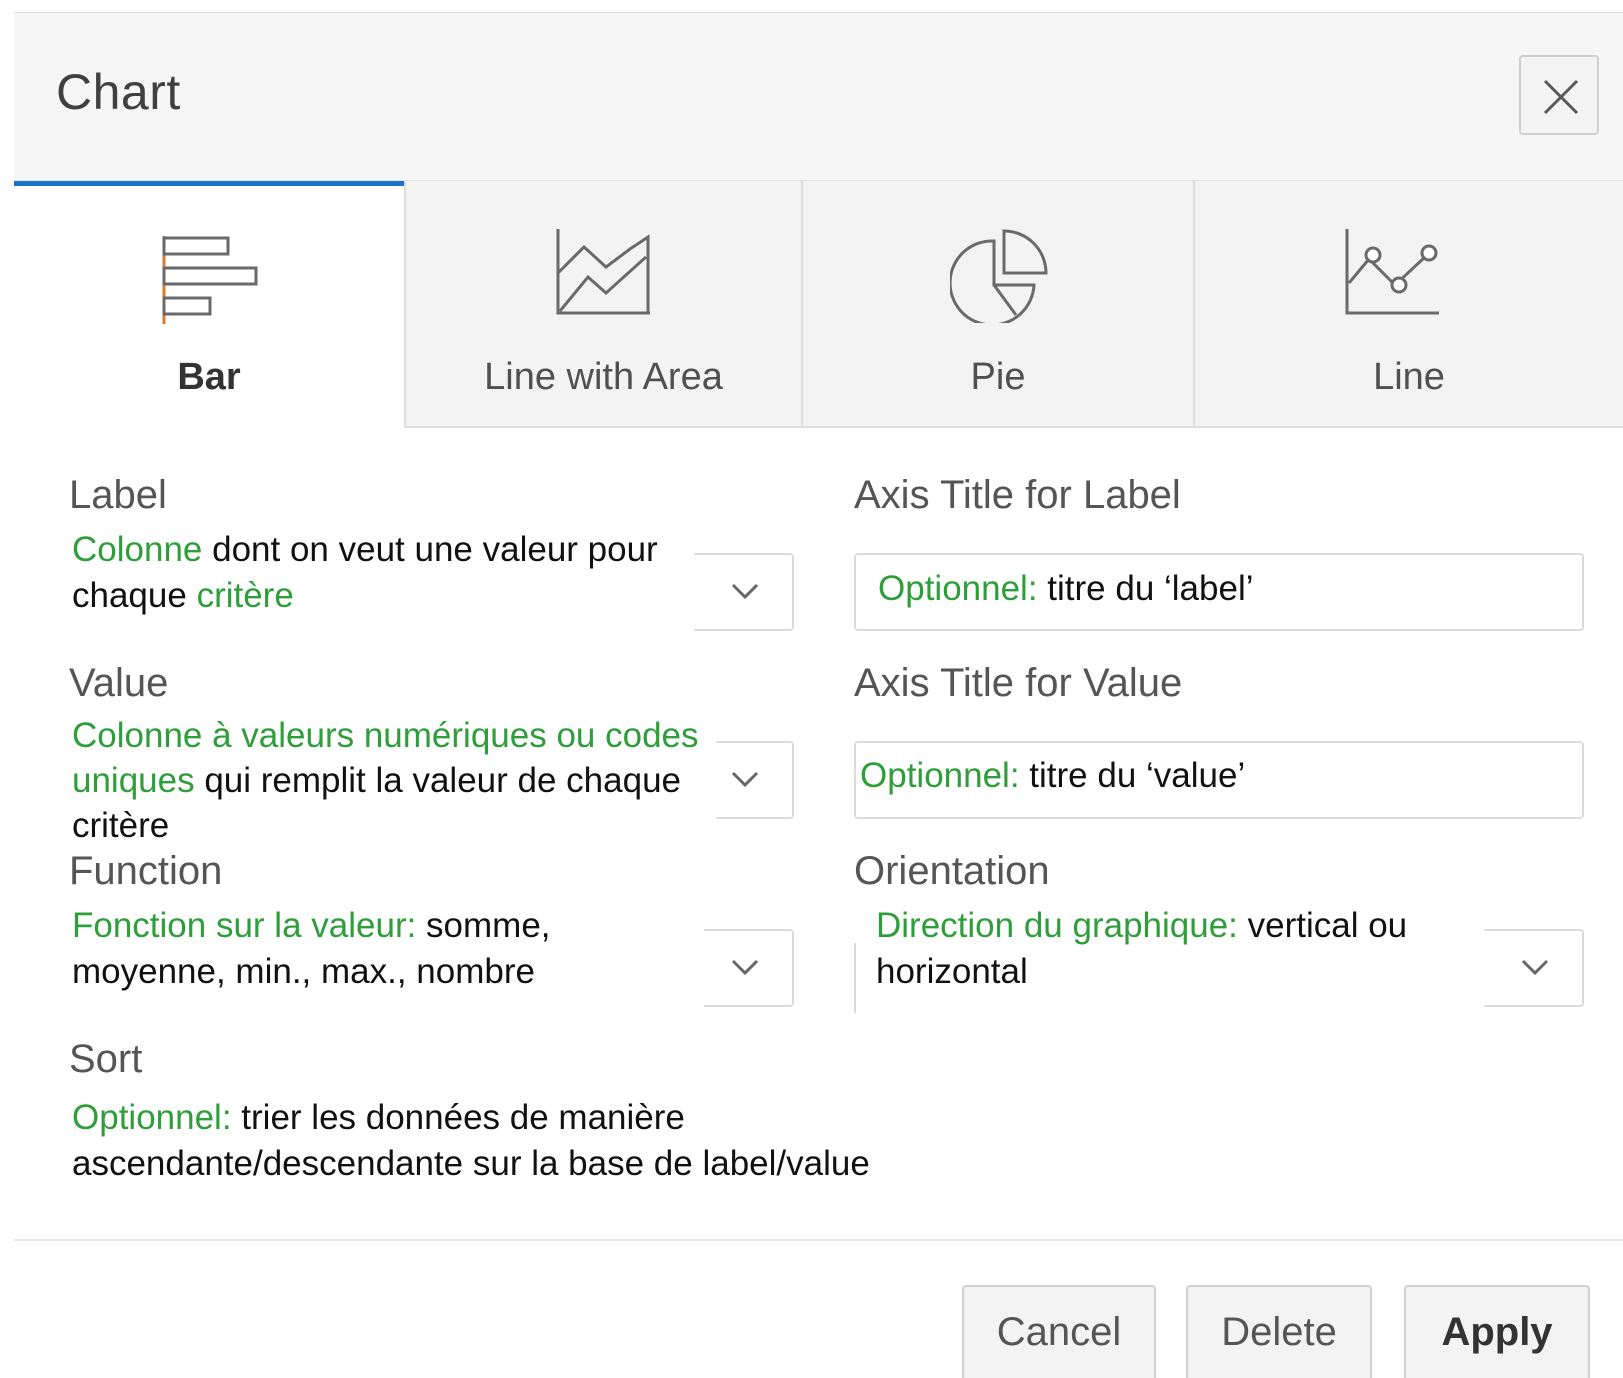 This screenshot has height=1378, width=1623. I want to click on axis-title-value-help-text: Optionnel: titre du ‘value’, so click(1210, 776).